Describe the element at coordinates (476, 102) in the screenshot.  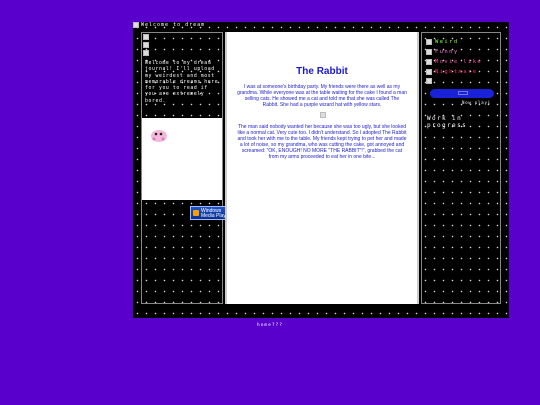
I see `now-playing-label: Now playi` at that location.